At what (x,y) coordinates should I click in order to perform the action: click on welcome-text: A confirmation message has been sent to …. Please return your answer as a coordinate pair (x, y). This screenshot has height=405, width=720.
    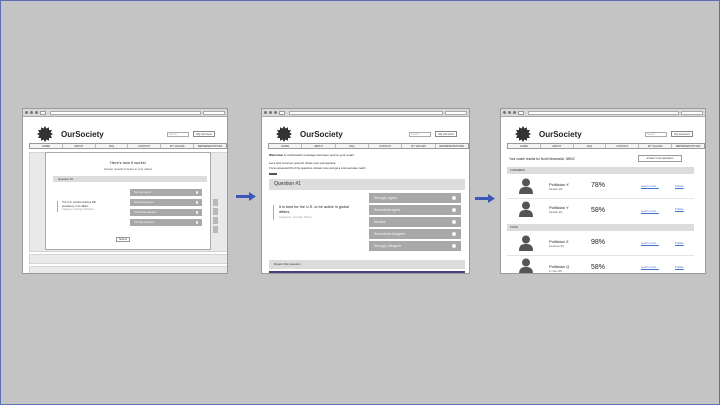
    Looking at the image, I should click on (319, 155).